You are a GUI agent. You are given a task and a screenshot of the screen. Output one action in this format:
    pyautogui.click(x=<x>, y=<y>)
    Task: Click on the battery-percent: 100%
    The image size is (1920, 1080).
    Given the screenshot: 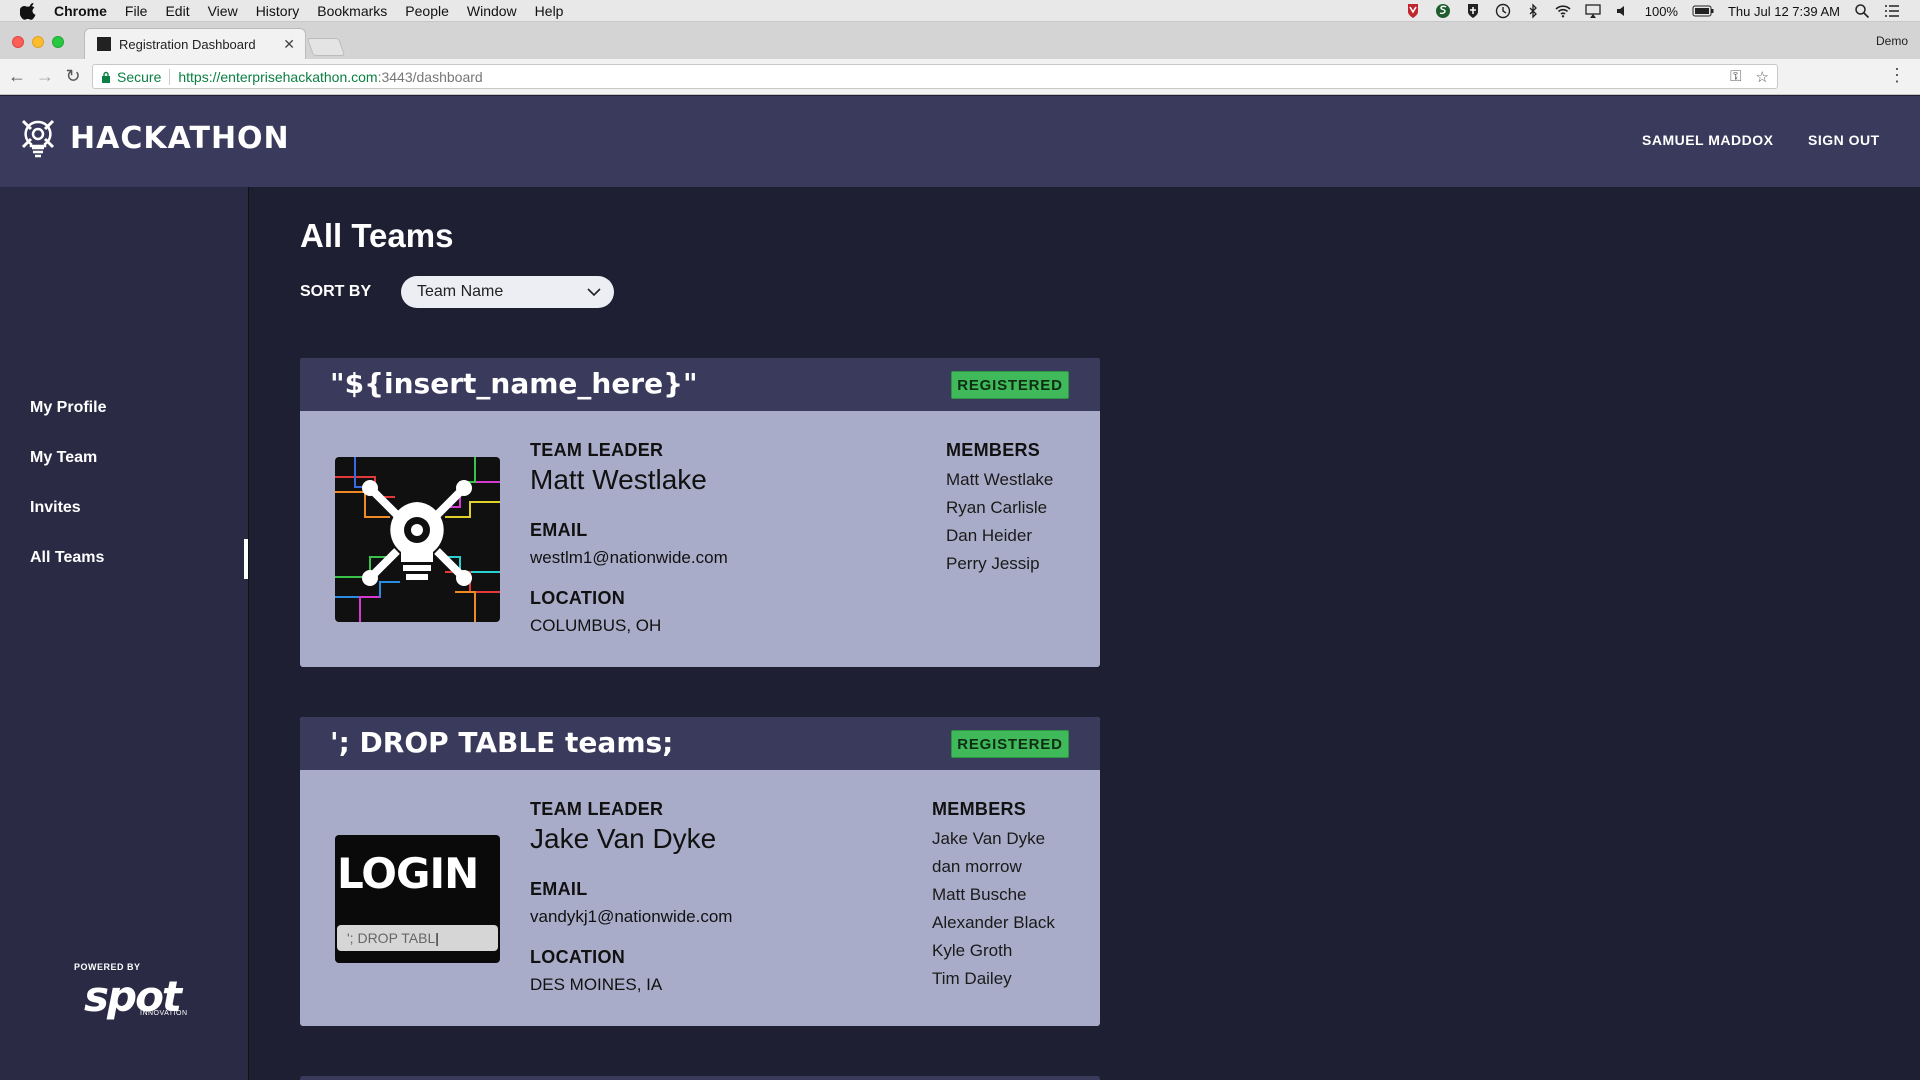 What is the action you would take?
    pyautogui.click(x=1661, y=11)
    